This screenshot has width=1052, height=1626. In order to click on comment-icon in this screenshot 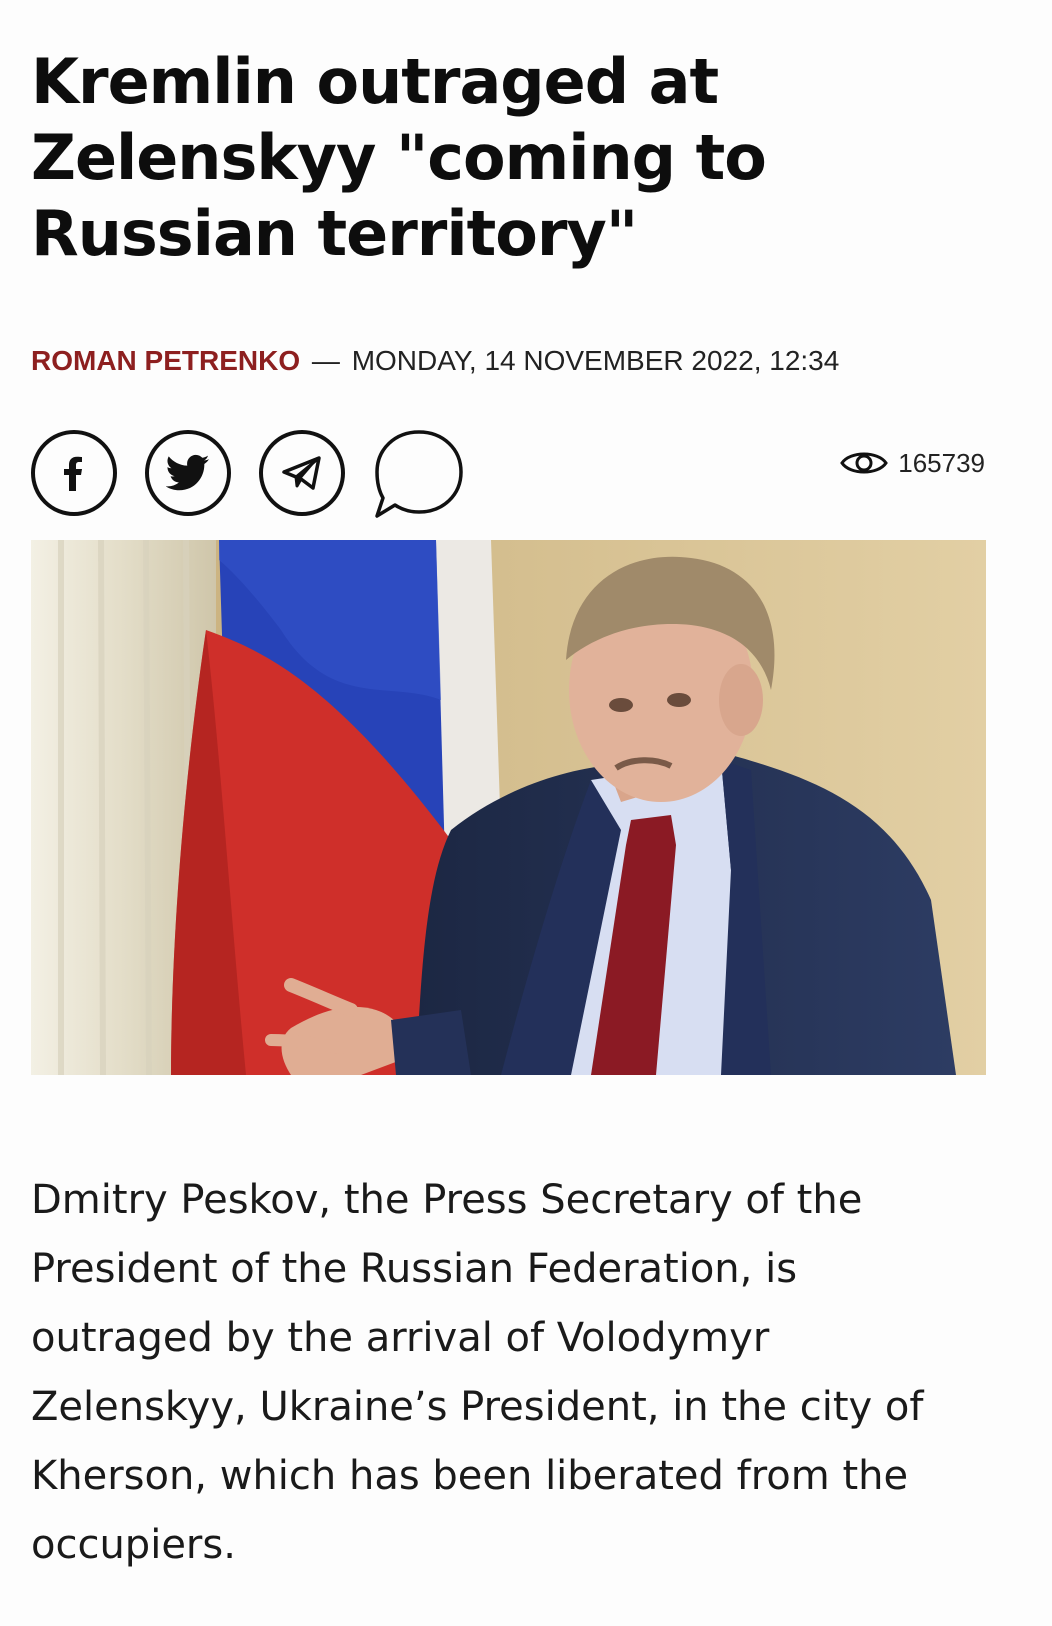, I will do `click(419, 474)`.